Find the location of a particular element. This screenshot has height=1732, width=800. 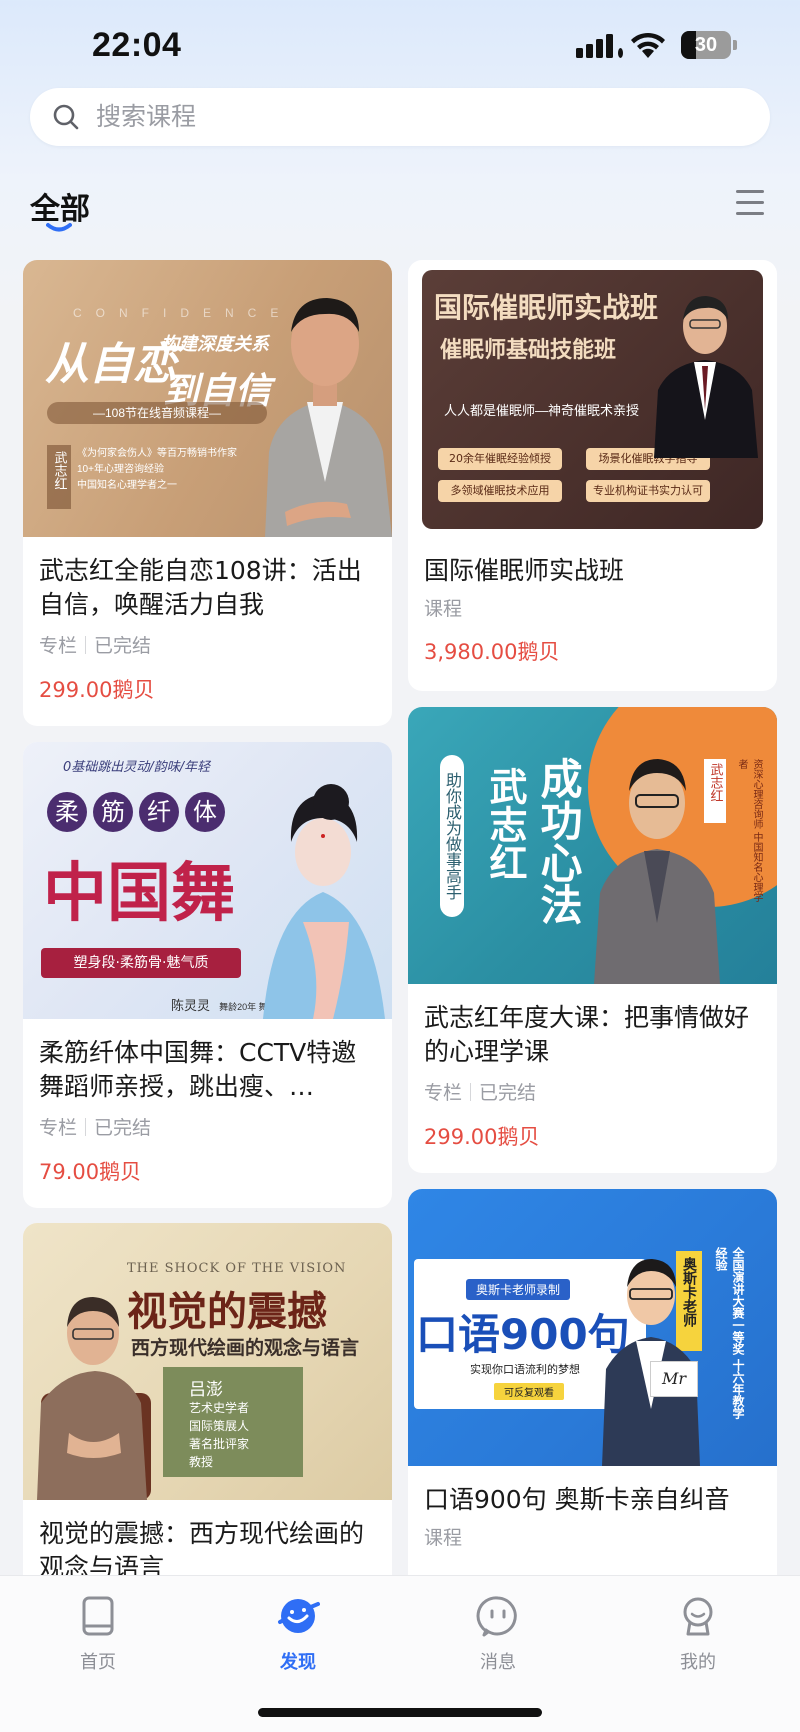

status-time: 22:04 is located at coordinates (137, 45).